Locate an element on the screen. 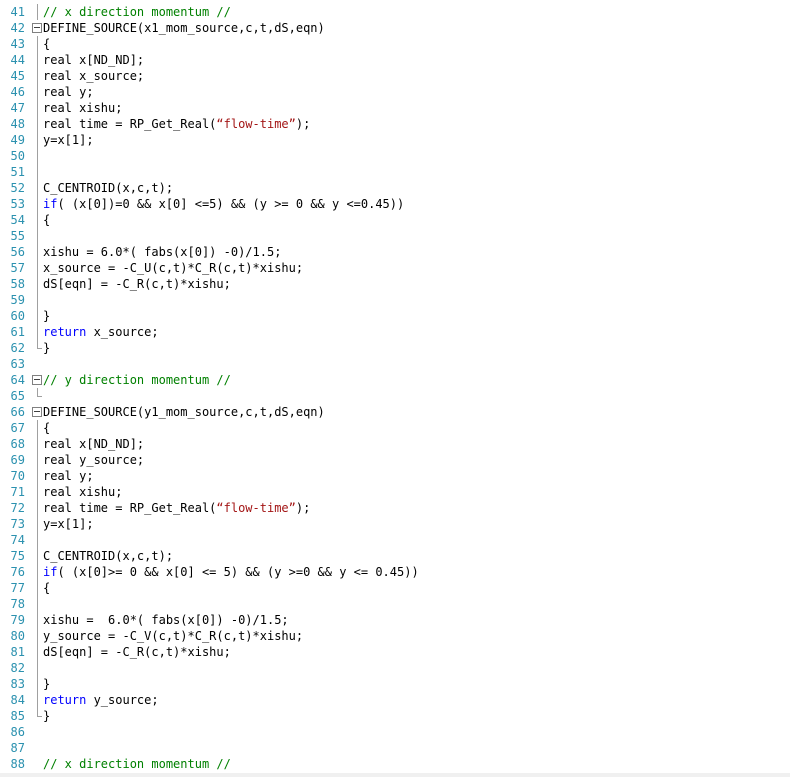 The image size is (790, 777). code-token-plain: real x[ND_ND]; is located at coordinates (94, 444).